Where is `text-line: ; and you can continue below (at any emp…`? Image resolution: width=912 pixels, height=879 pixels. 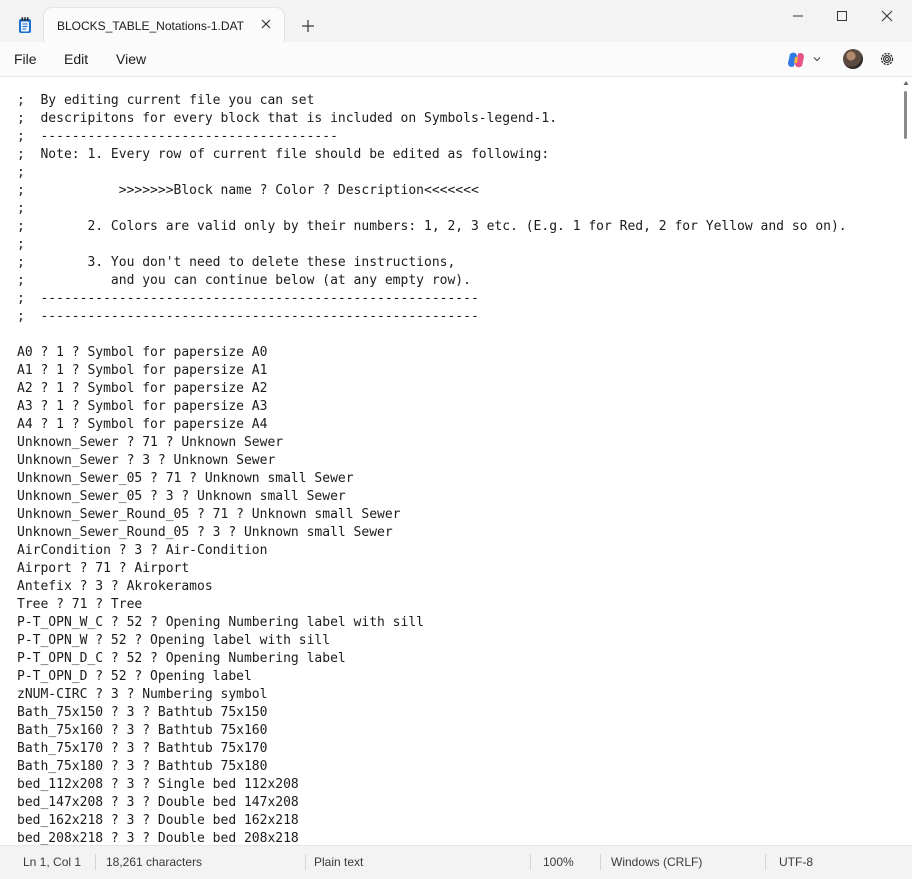 text-line: ; and you can continue below (at any emp… is located at coordinates (432, 281).